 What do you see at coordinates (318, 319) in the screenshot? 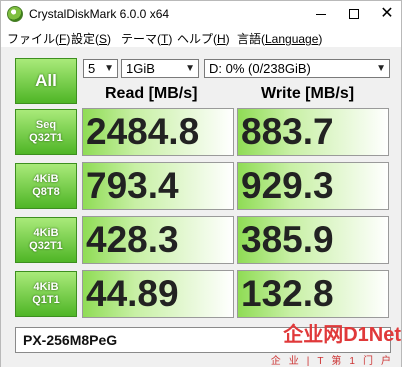
I see `watermark-logo: 企业网D1Net 企业|T第1门户` at bounding box center [318, 319].